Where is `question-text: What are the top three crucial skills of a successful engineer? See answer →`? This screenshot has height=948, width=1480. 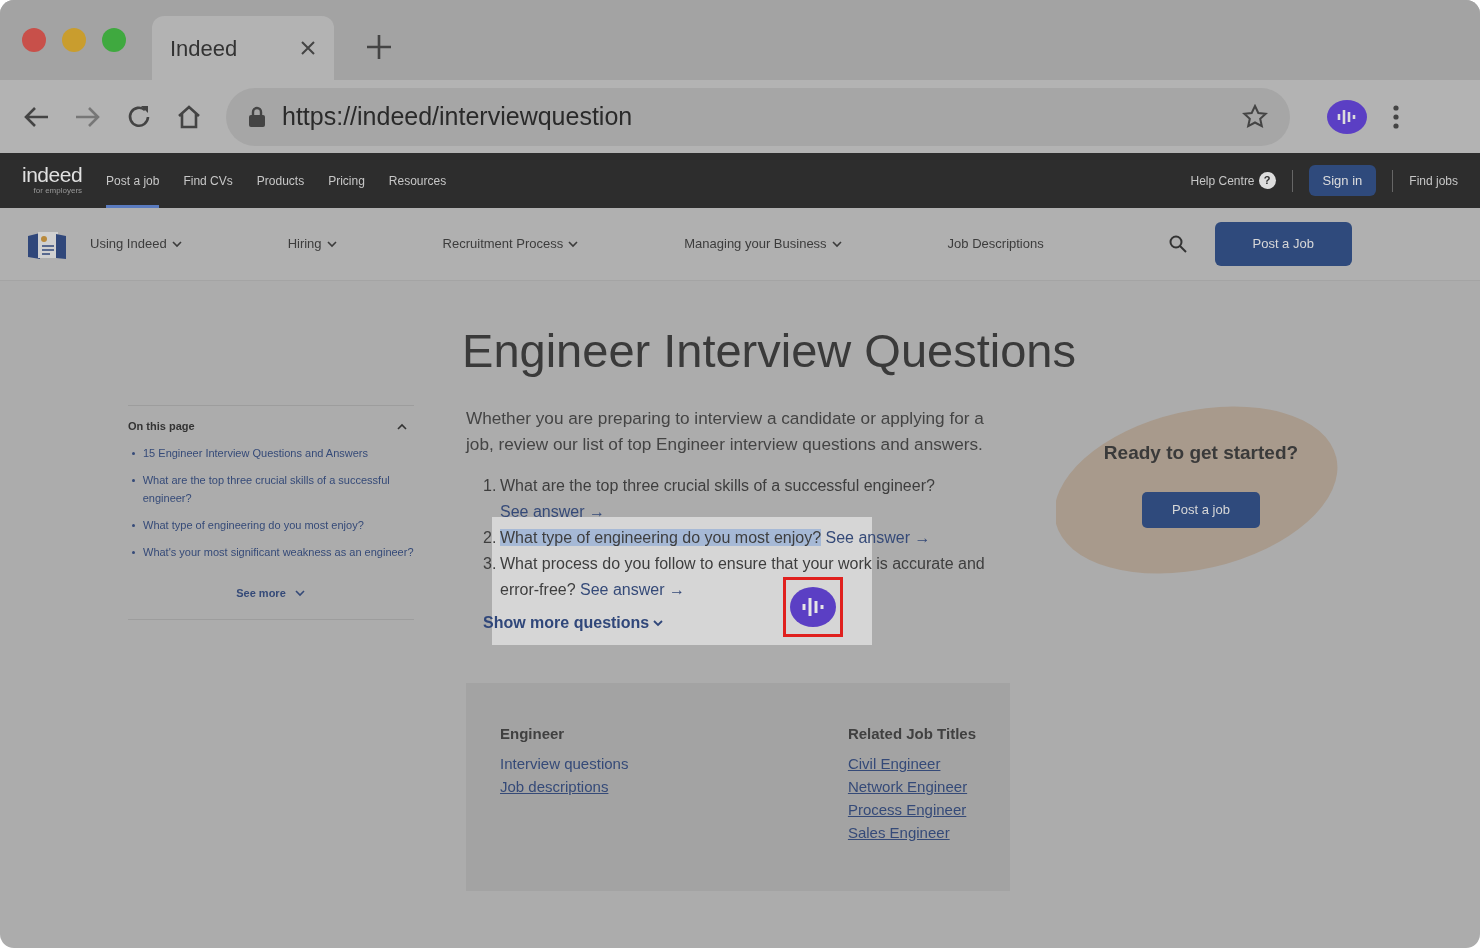 question-text: What are the top three crucial skills of a successful engineer? See answer → is located at coordinates (718, 499).